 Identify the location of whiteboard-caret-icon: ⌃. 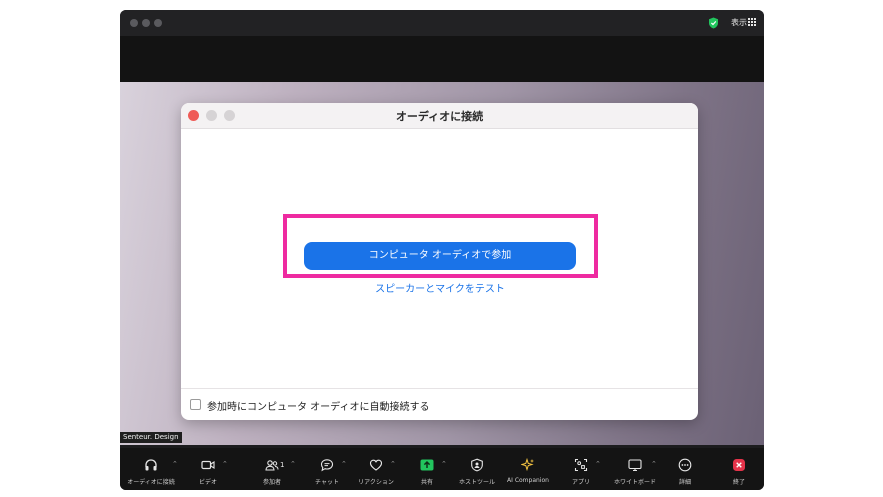
(654, 464).